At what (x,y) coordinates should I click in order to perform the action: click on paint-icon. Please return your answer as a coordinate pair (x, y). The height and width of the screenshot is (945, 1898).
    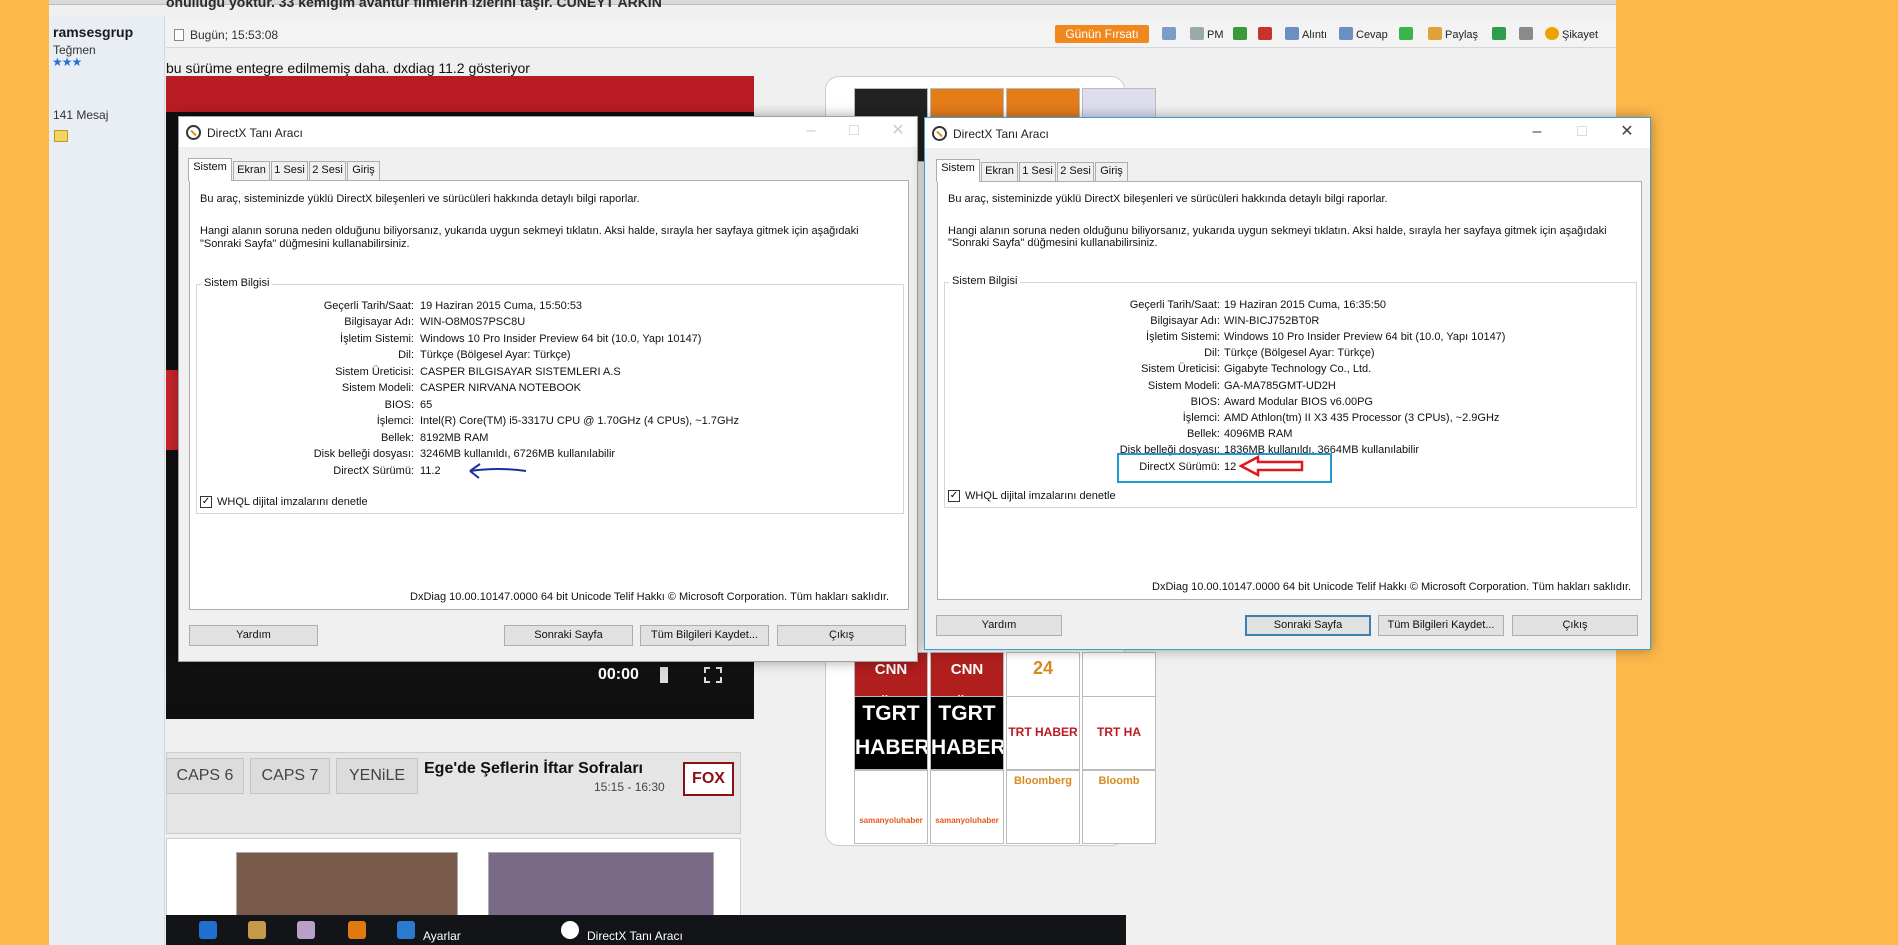
    Looking at the image, I should click on (257, 930).